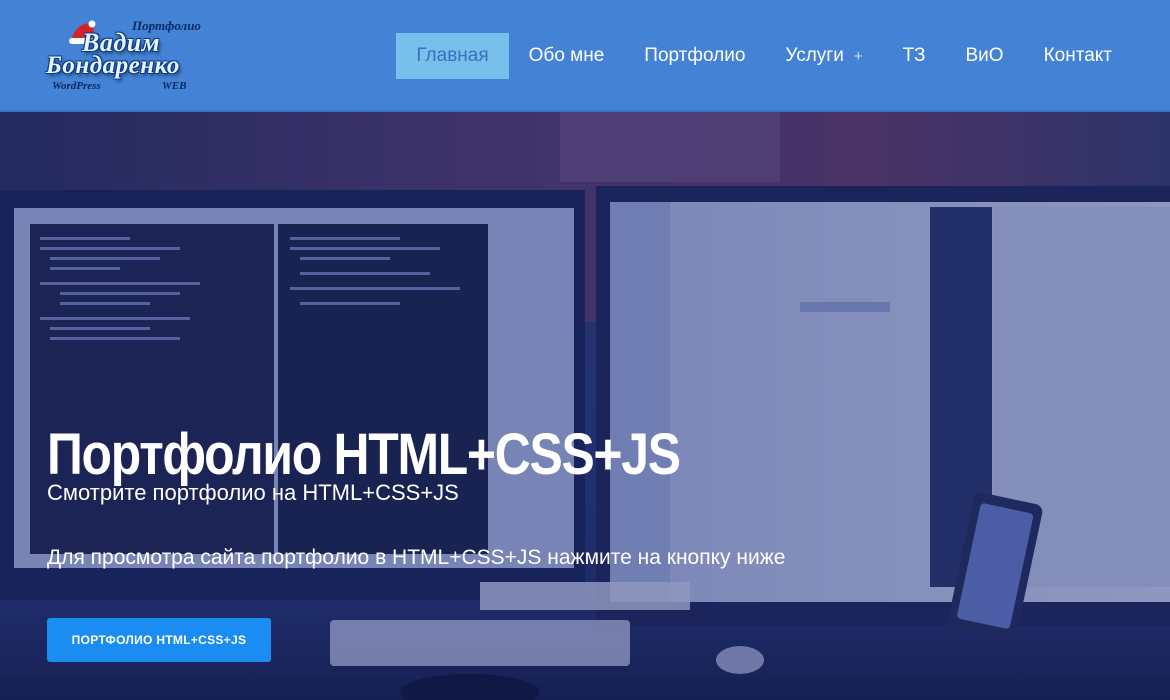 This screenshot has height=700, width=1170. What do you see at coordinates (253, 492) in the screenshot?
I see `hero-subtitle: Смотрите портфолио на HTML+CSS+JS` at bounding box center [253, 492].